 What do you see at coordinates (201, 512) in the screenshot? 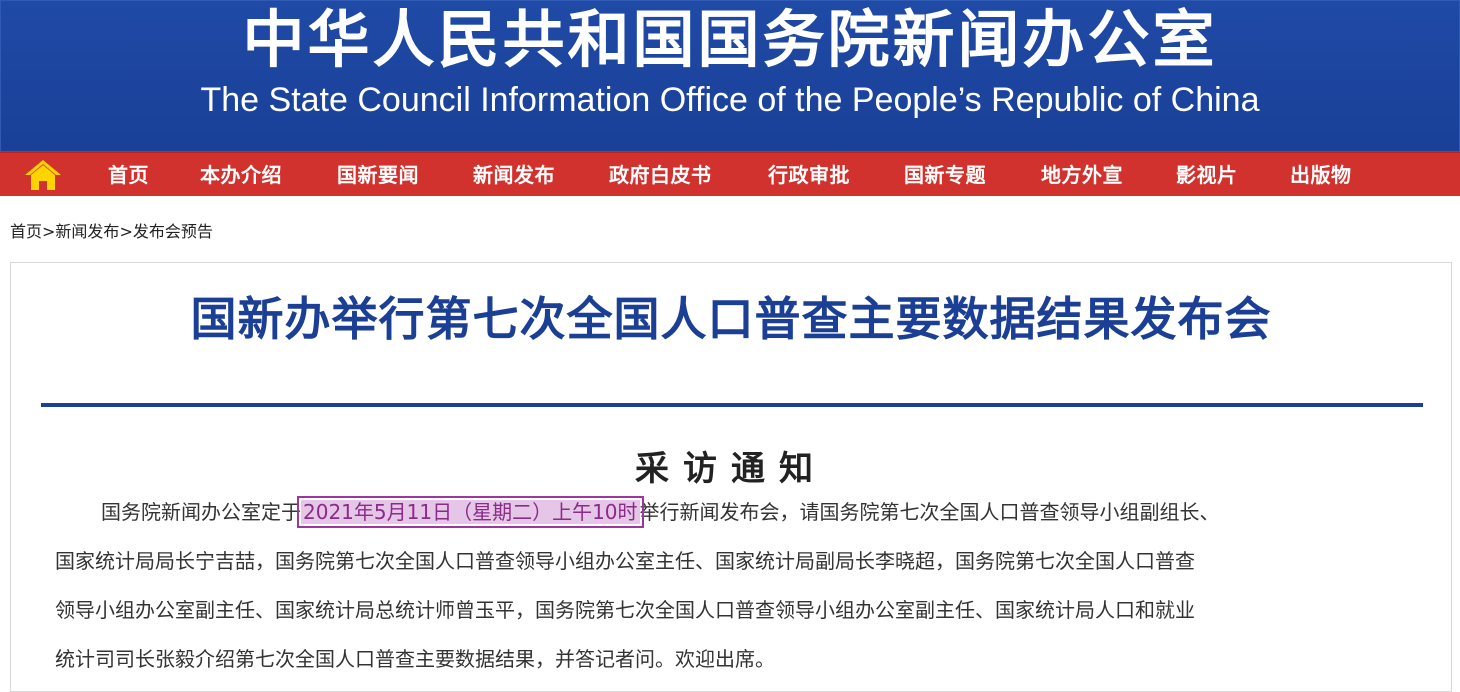
I see `paragraph-prefix: 国务院新闻办公室定于` at bounding box center [201, 512].